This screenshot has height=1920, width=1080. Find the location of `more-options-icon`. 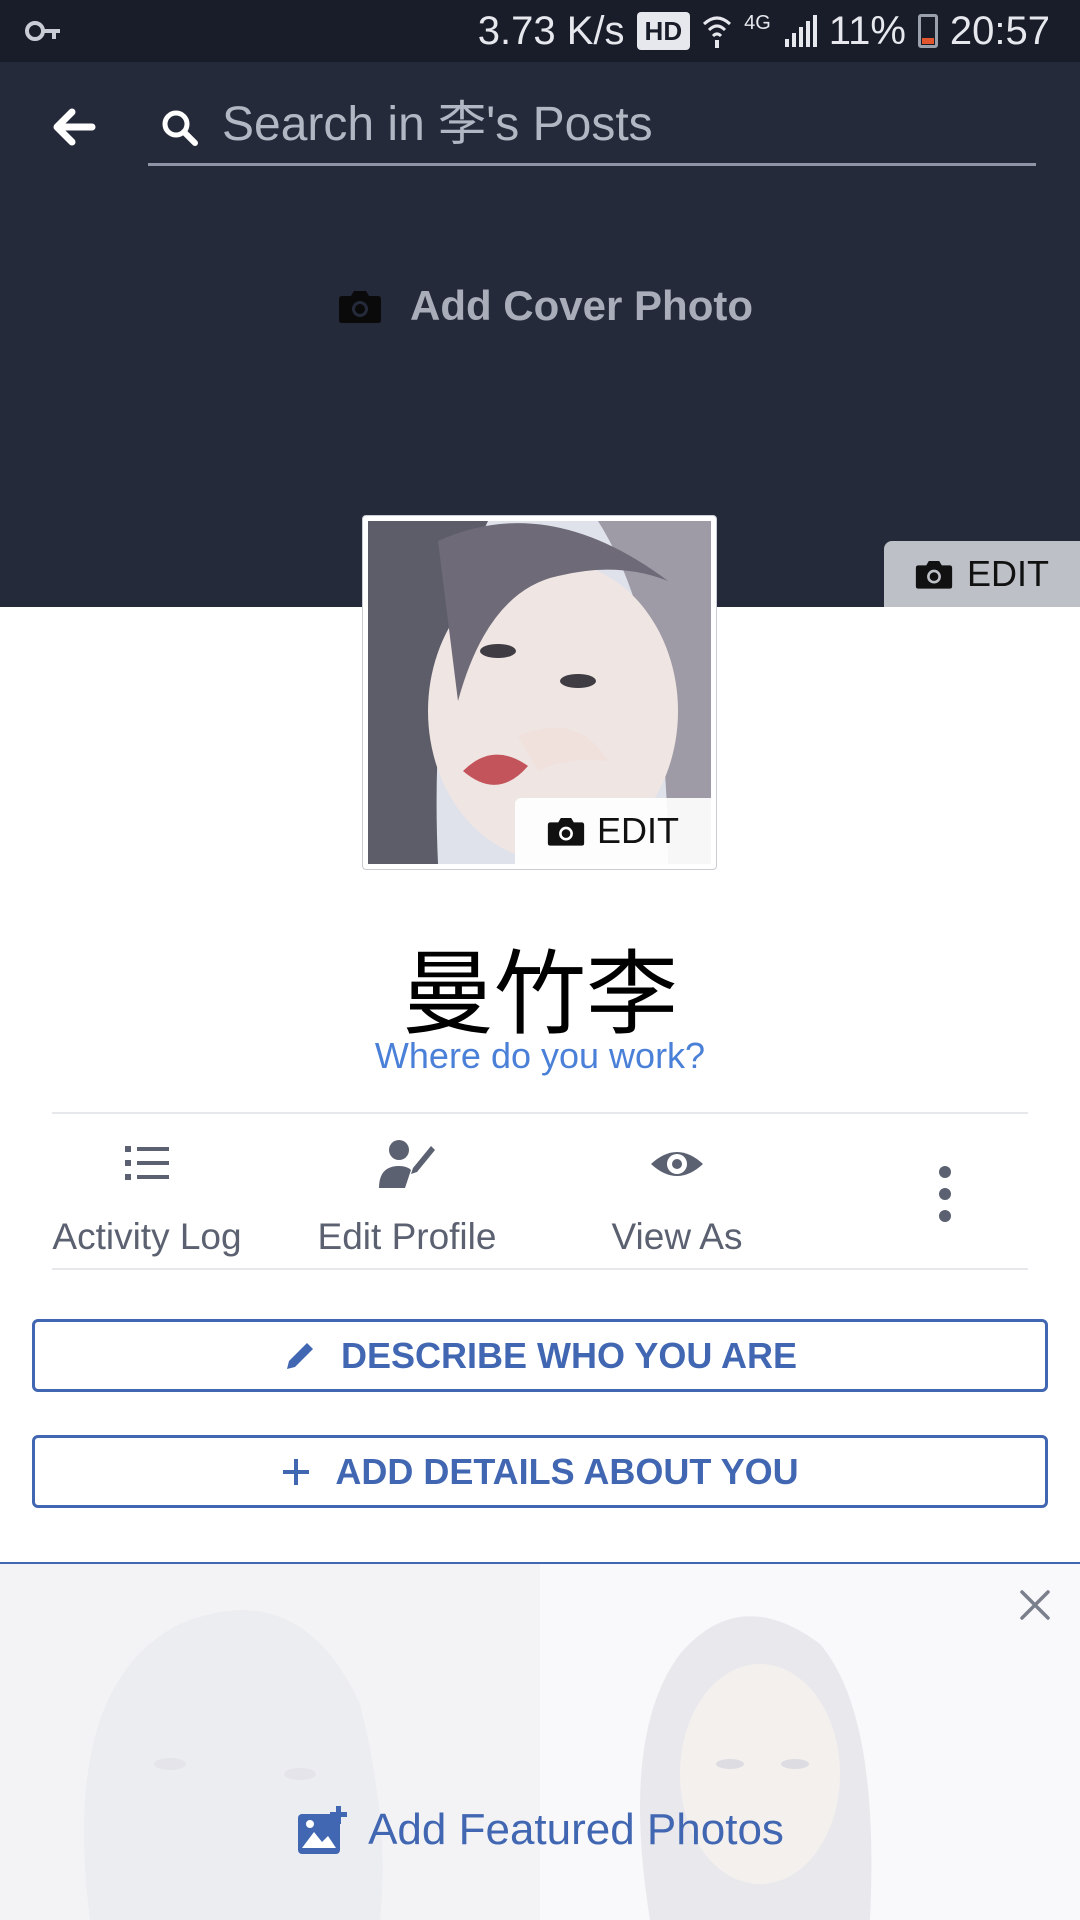

more-options-icon is located at coordinates (945, 1194).